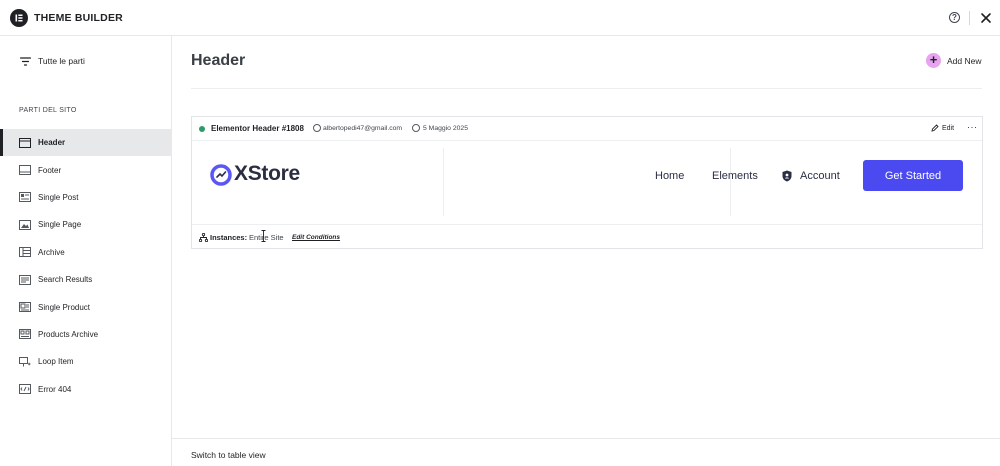 This screenshot has height=466, width=1000. I want to click on sidebar-item-archive: Archive, so click(85, 252).